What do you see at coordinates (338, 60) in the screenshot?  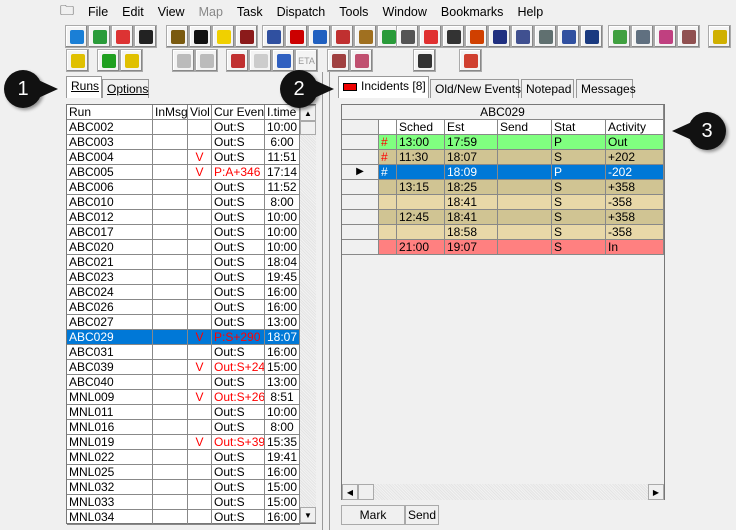 I see `sign-pen-icon` at bounding box center [338, 60].